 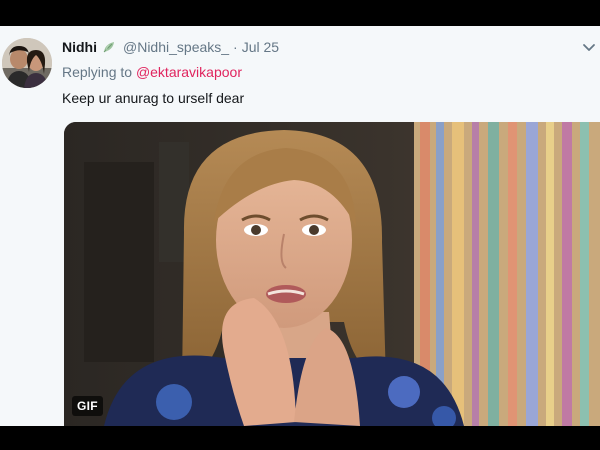 What do you see at coordinates (589, 45) in the screenshot?
I see `chevron-down-icon` at bounding box center [589, 45].